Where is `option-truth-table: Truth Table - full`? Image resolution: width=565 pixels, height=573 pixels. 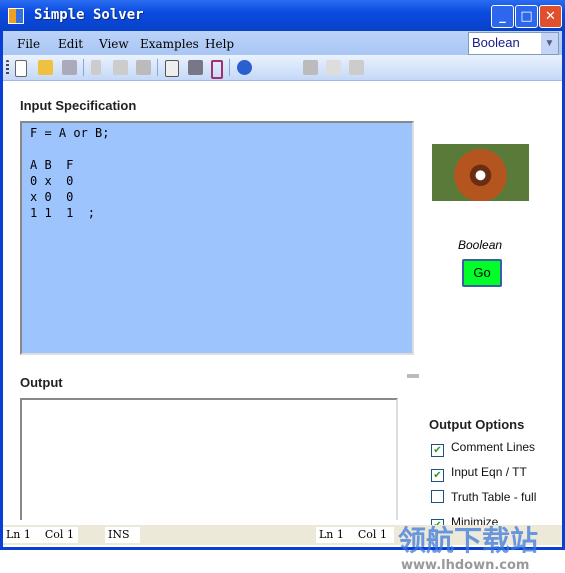 option-truth-table: Truth Table - full is located at coordinates (483, 497).